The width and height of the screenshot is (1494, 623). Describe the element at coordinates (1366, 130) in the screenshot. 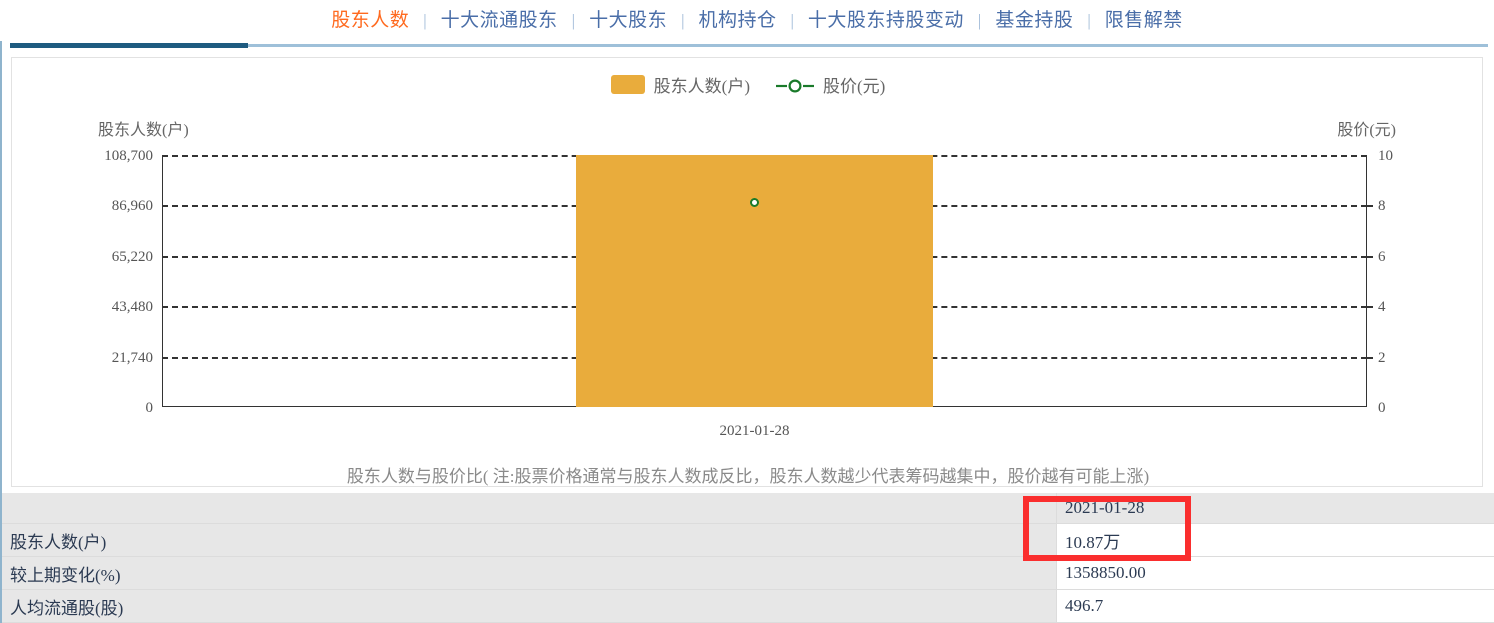

I see `y-axis-right-title: 股价(元)` at that location.